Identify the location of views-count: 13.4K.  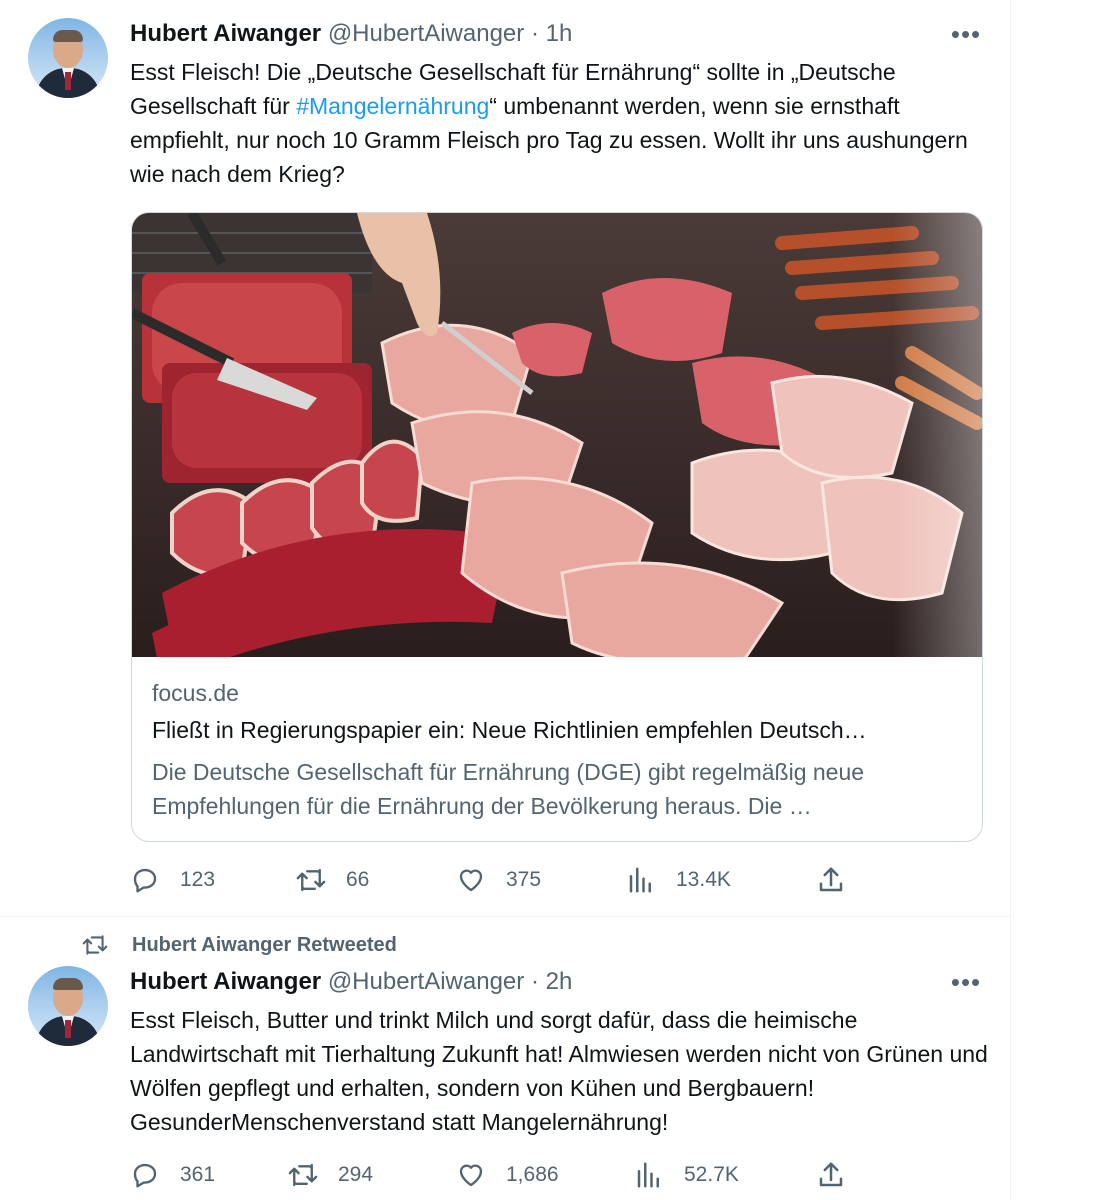
(703, 879).